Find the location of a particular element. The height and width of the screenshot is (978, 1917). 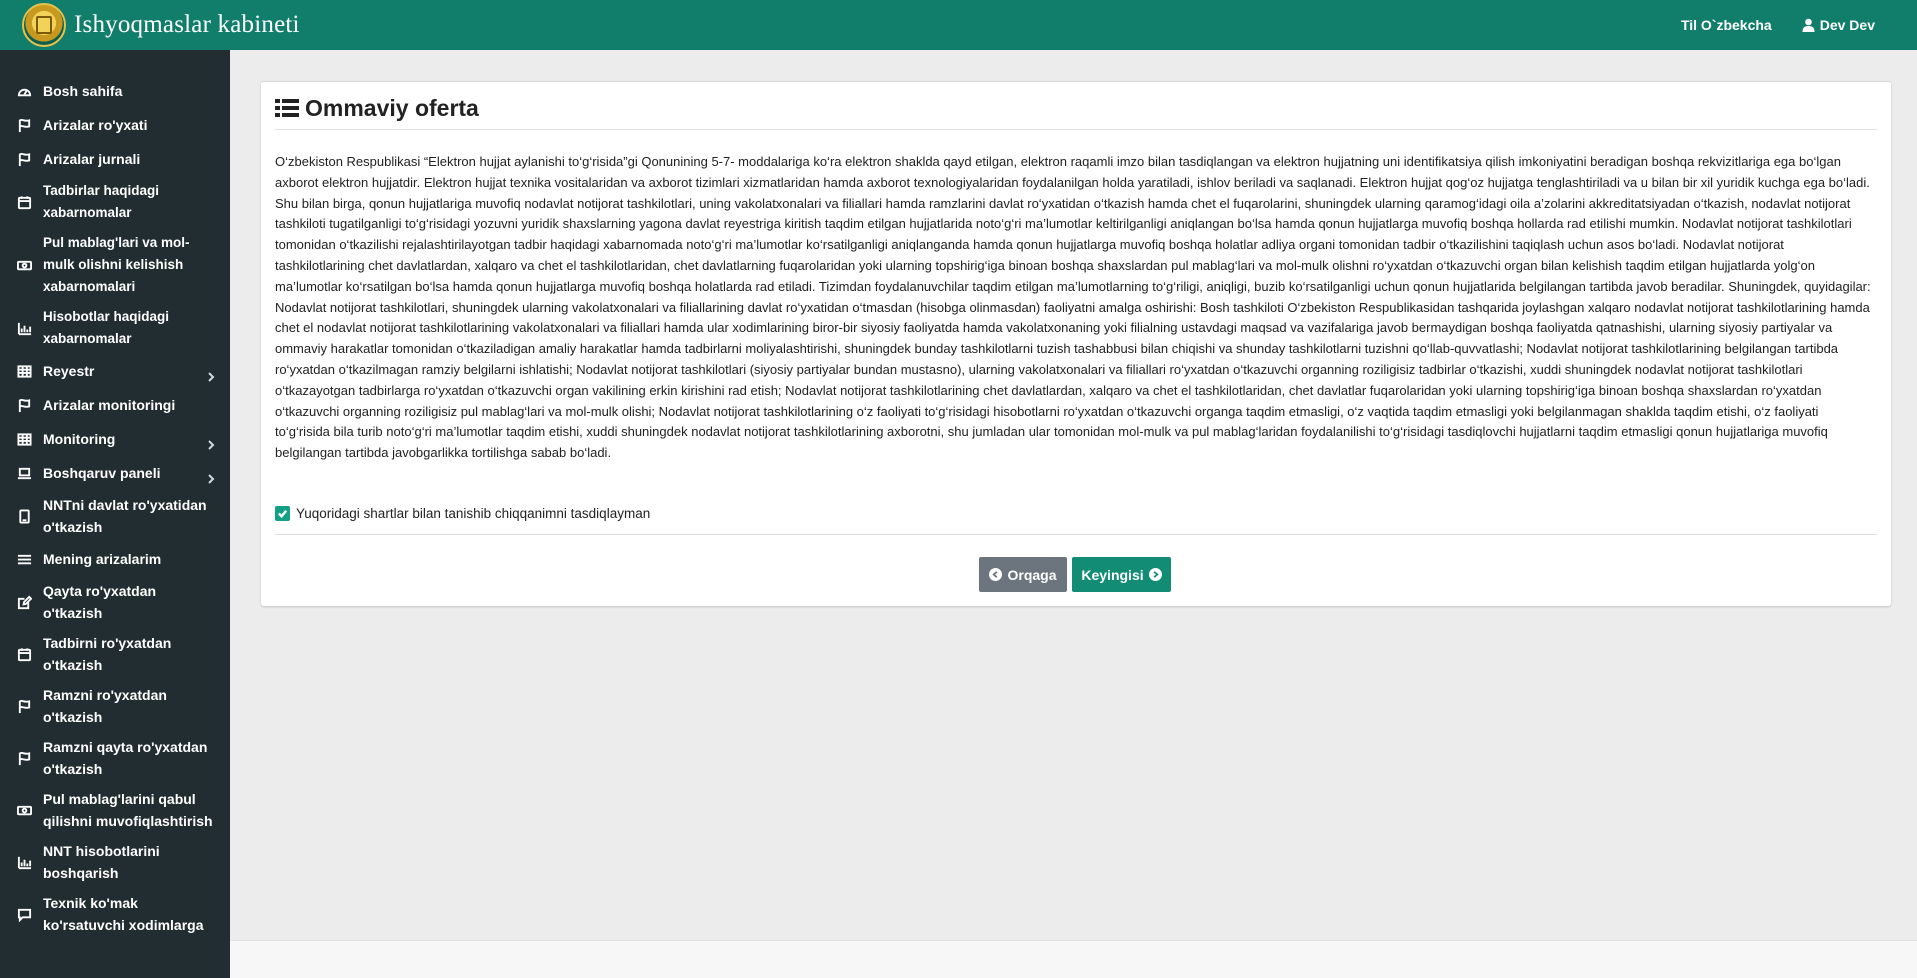

sidebar-item-qayta-royxatdan-otkazish: Qayta ro'yxatdan o'tkazish is located at coordinates (115, 602).